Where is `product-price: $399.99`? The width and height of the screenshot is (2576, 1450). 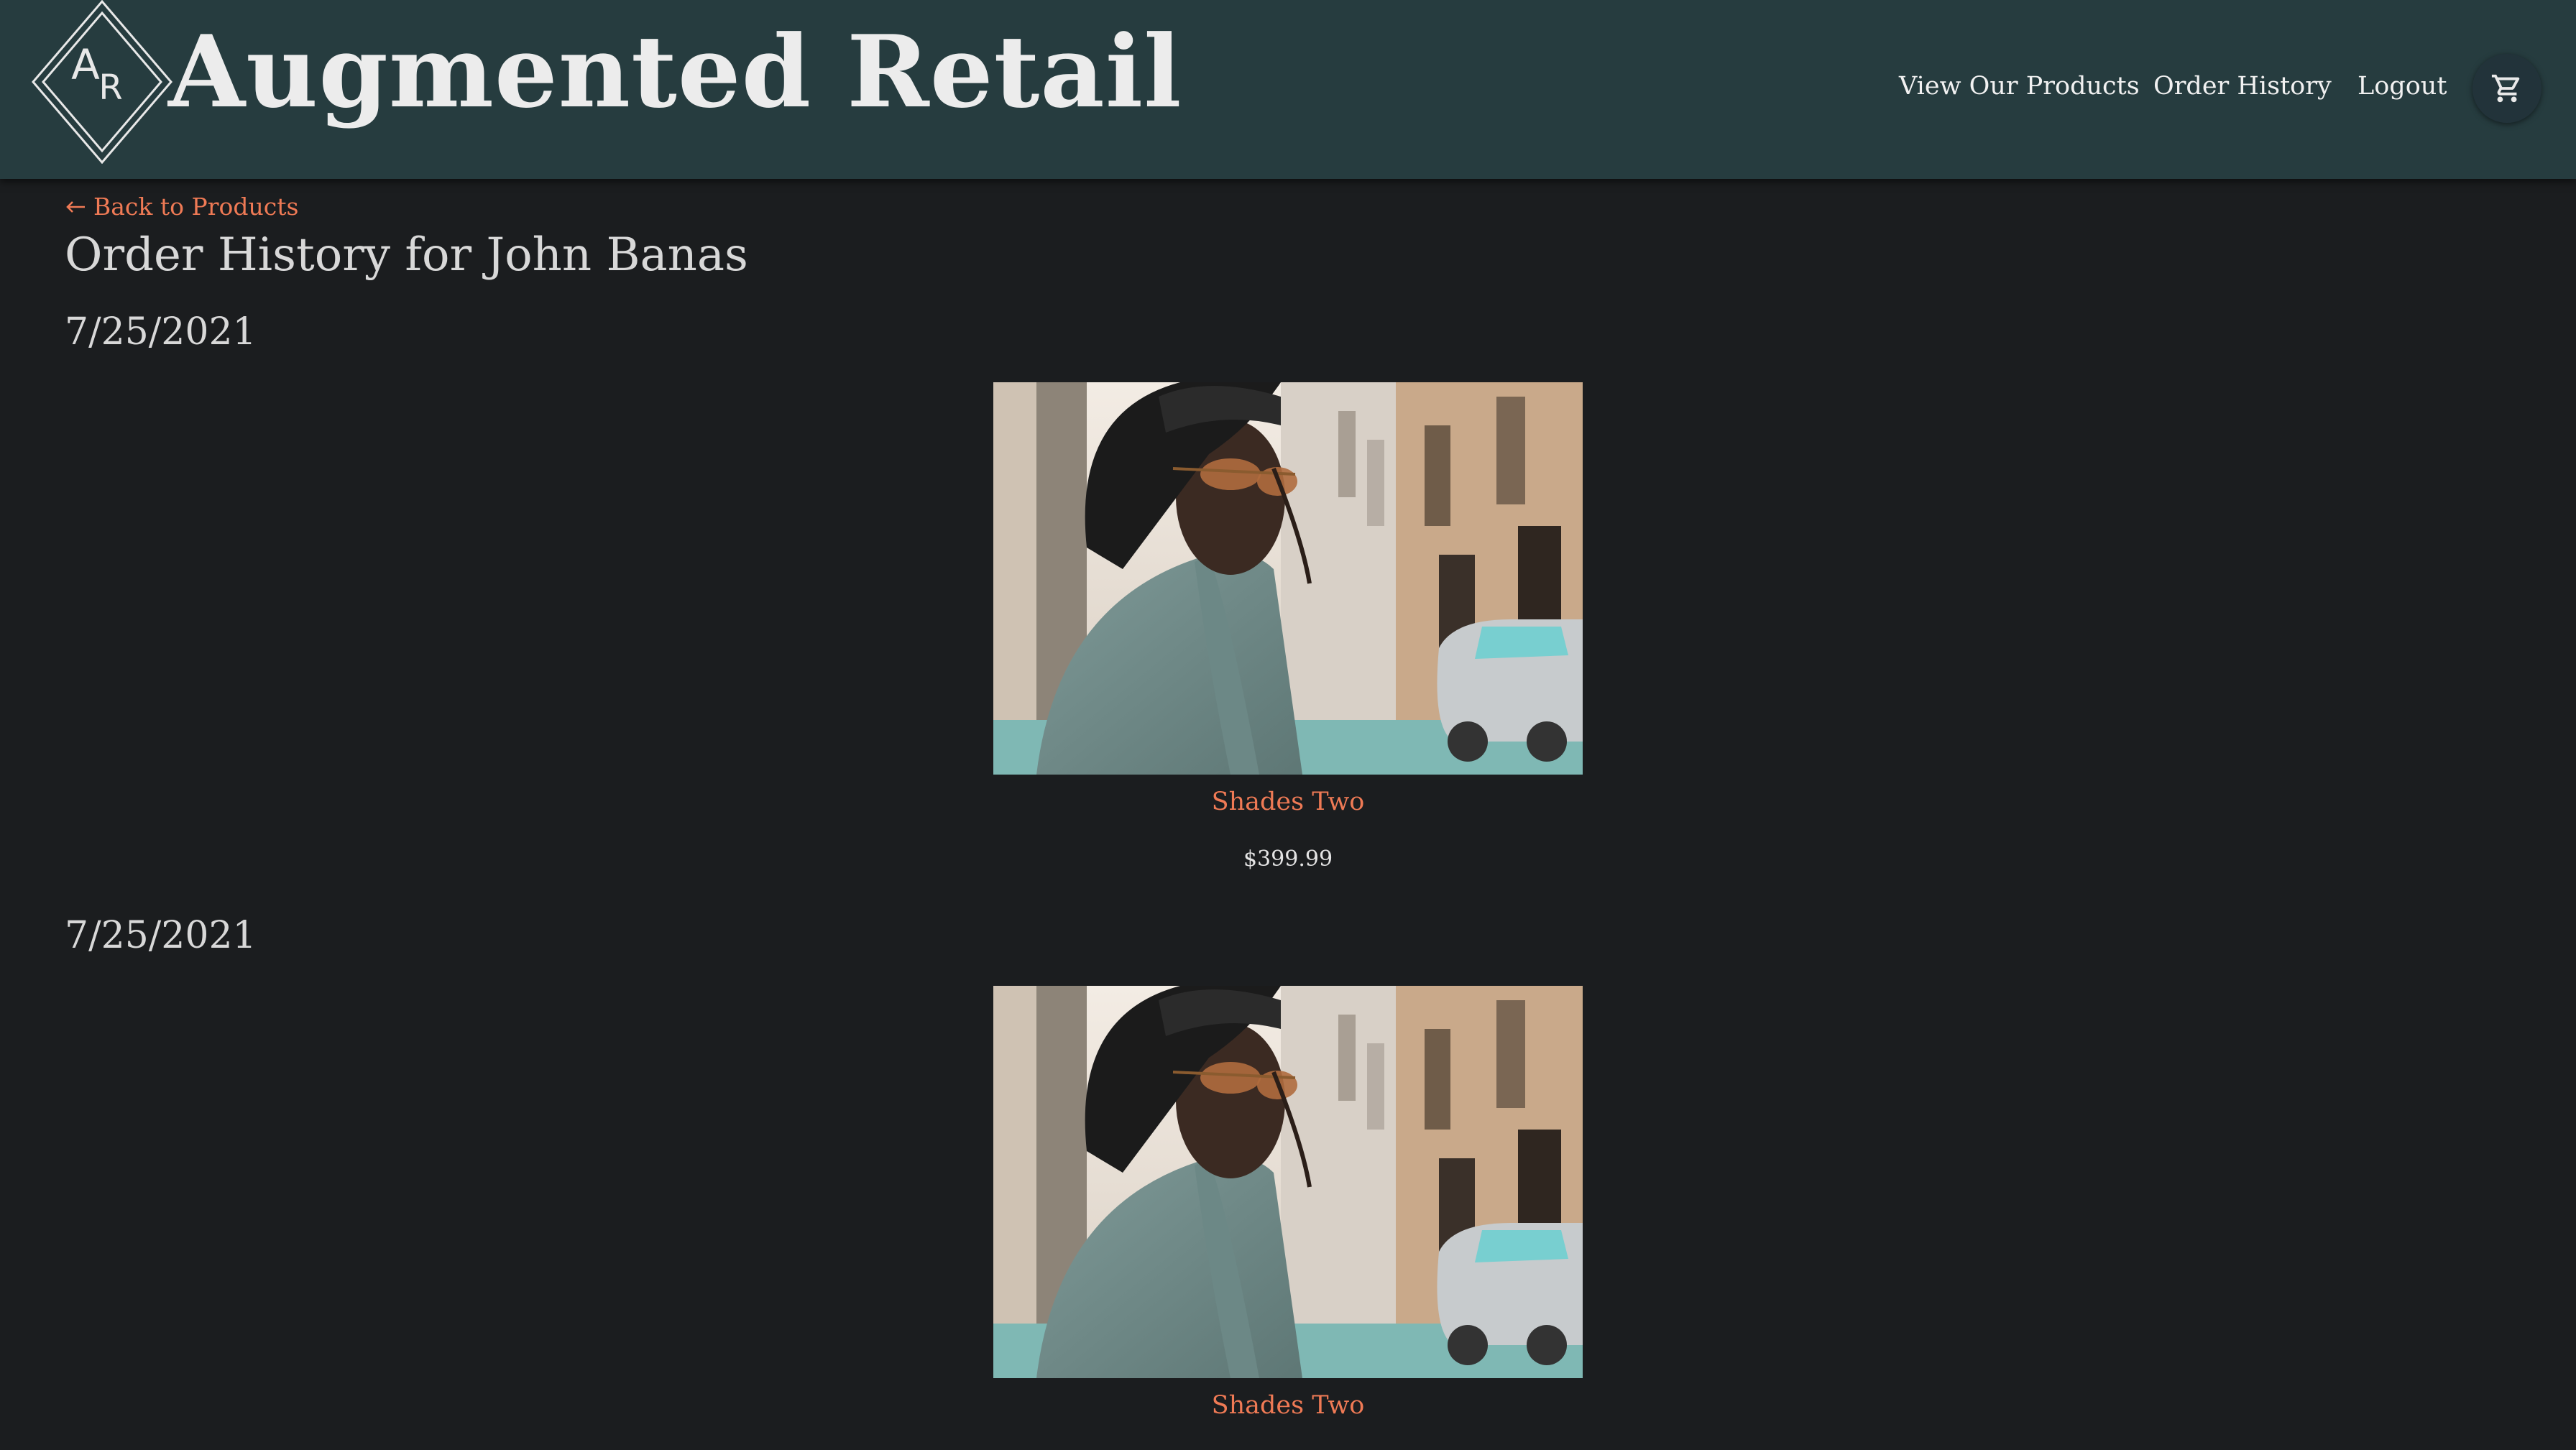 product-price: $399.99 is located at coordinates (1288, 859).